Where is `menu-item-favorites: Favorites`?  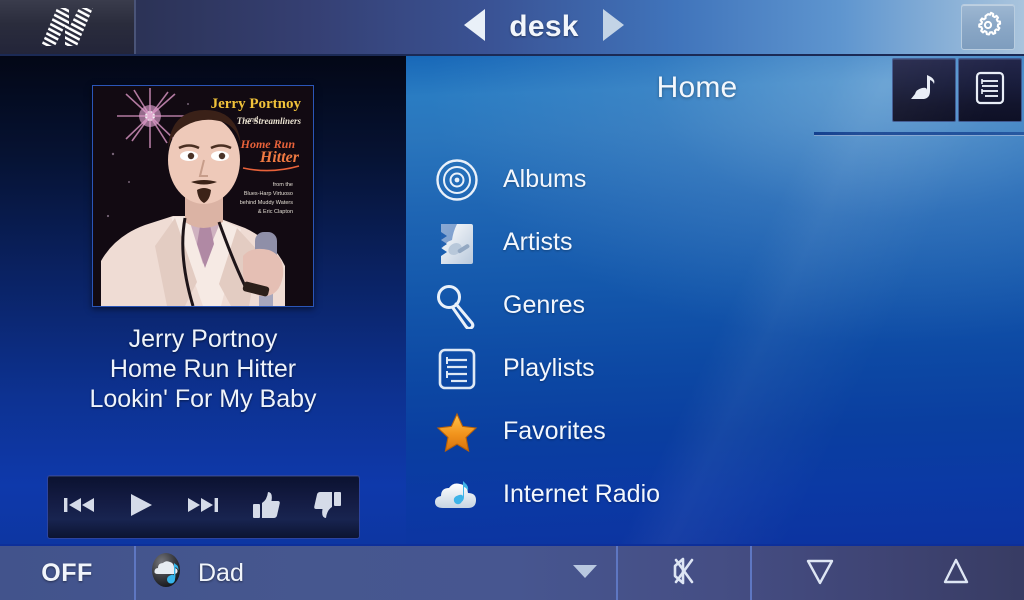 menu-item-favorites: Favorites is located at coordinates (715, 431).